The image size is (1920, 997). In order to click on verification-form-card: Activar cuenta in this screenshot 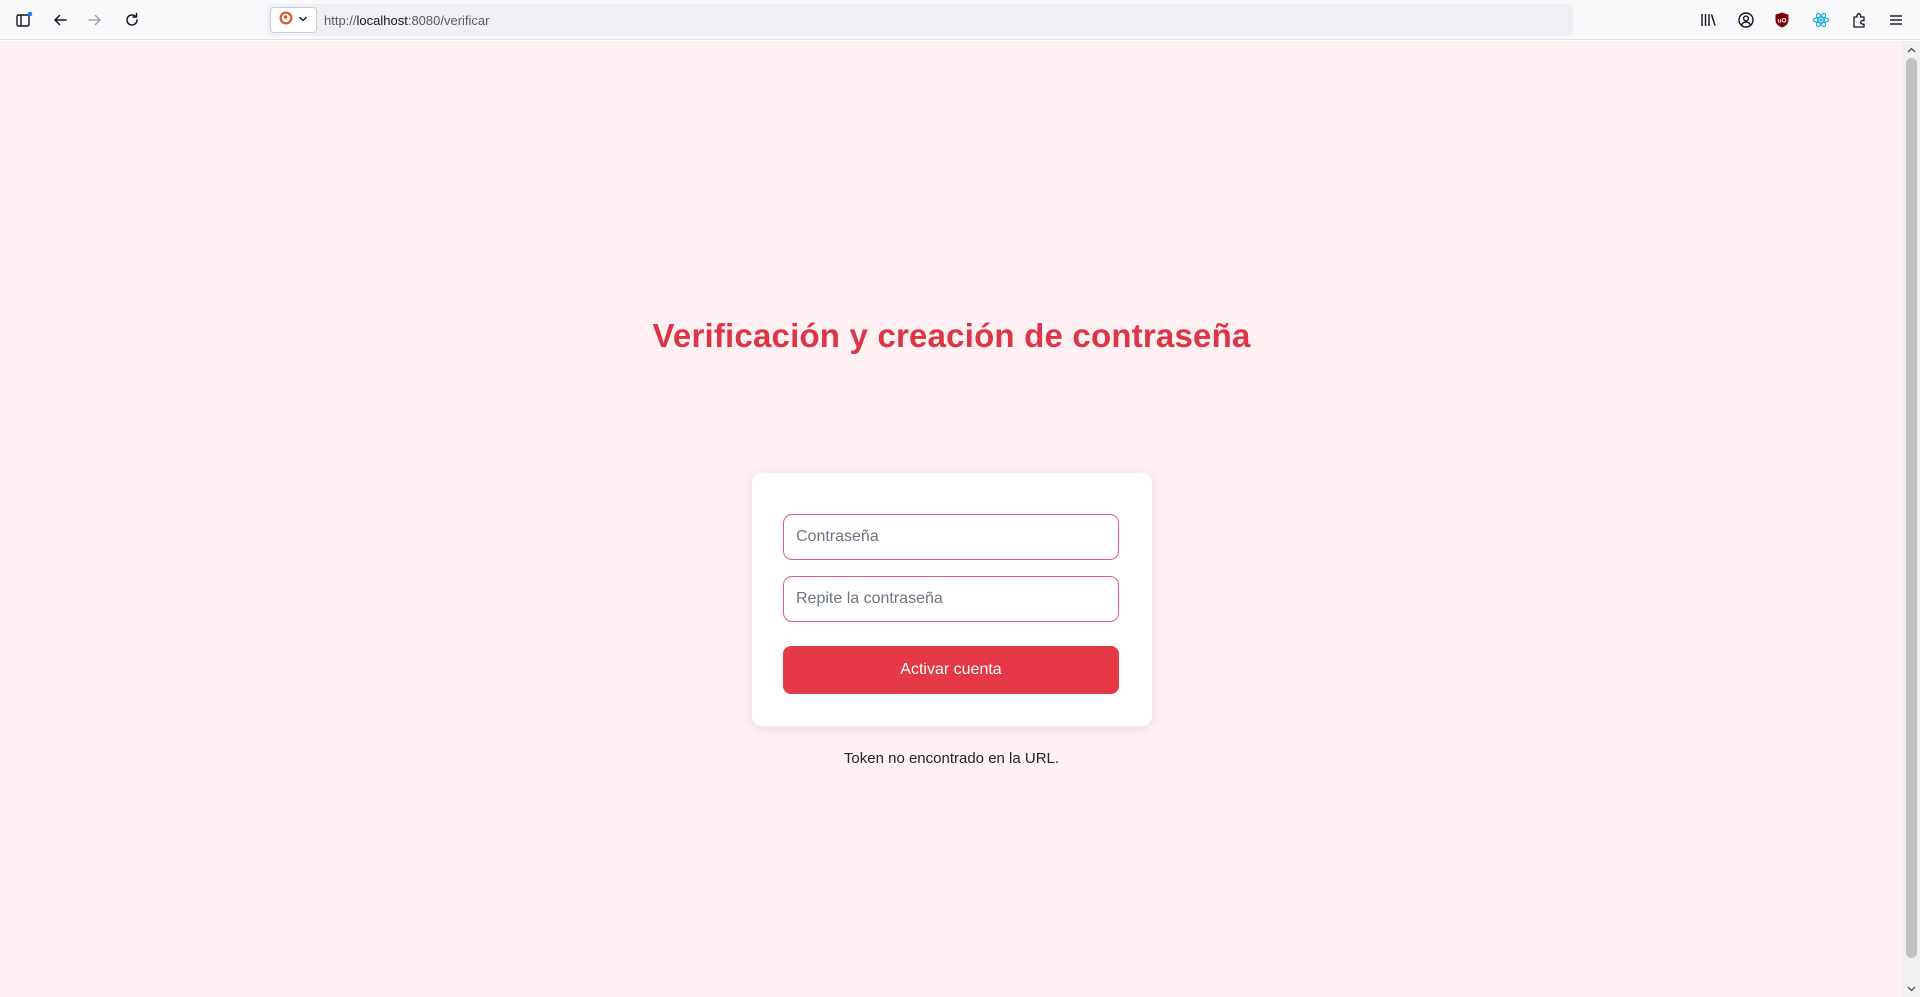, I will do `click(952, 599)`.